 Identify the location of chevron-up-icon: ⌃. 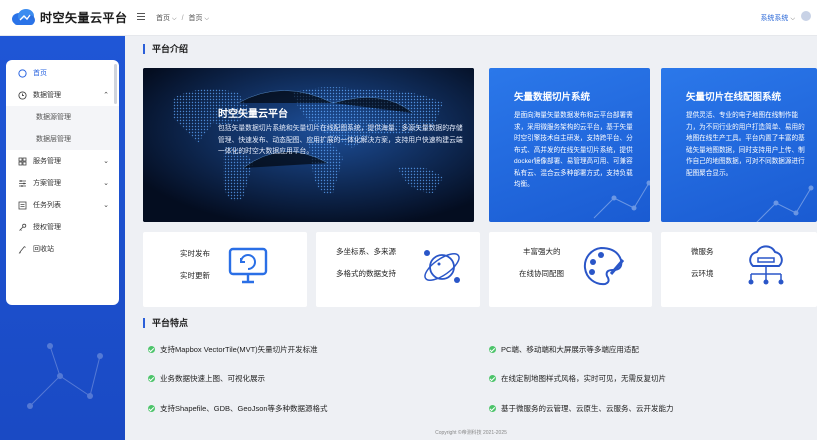
(106, 95).